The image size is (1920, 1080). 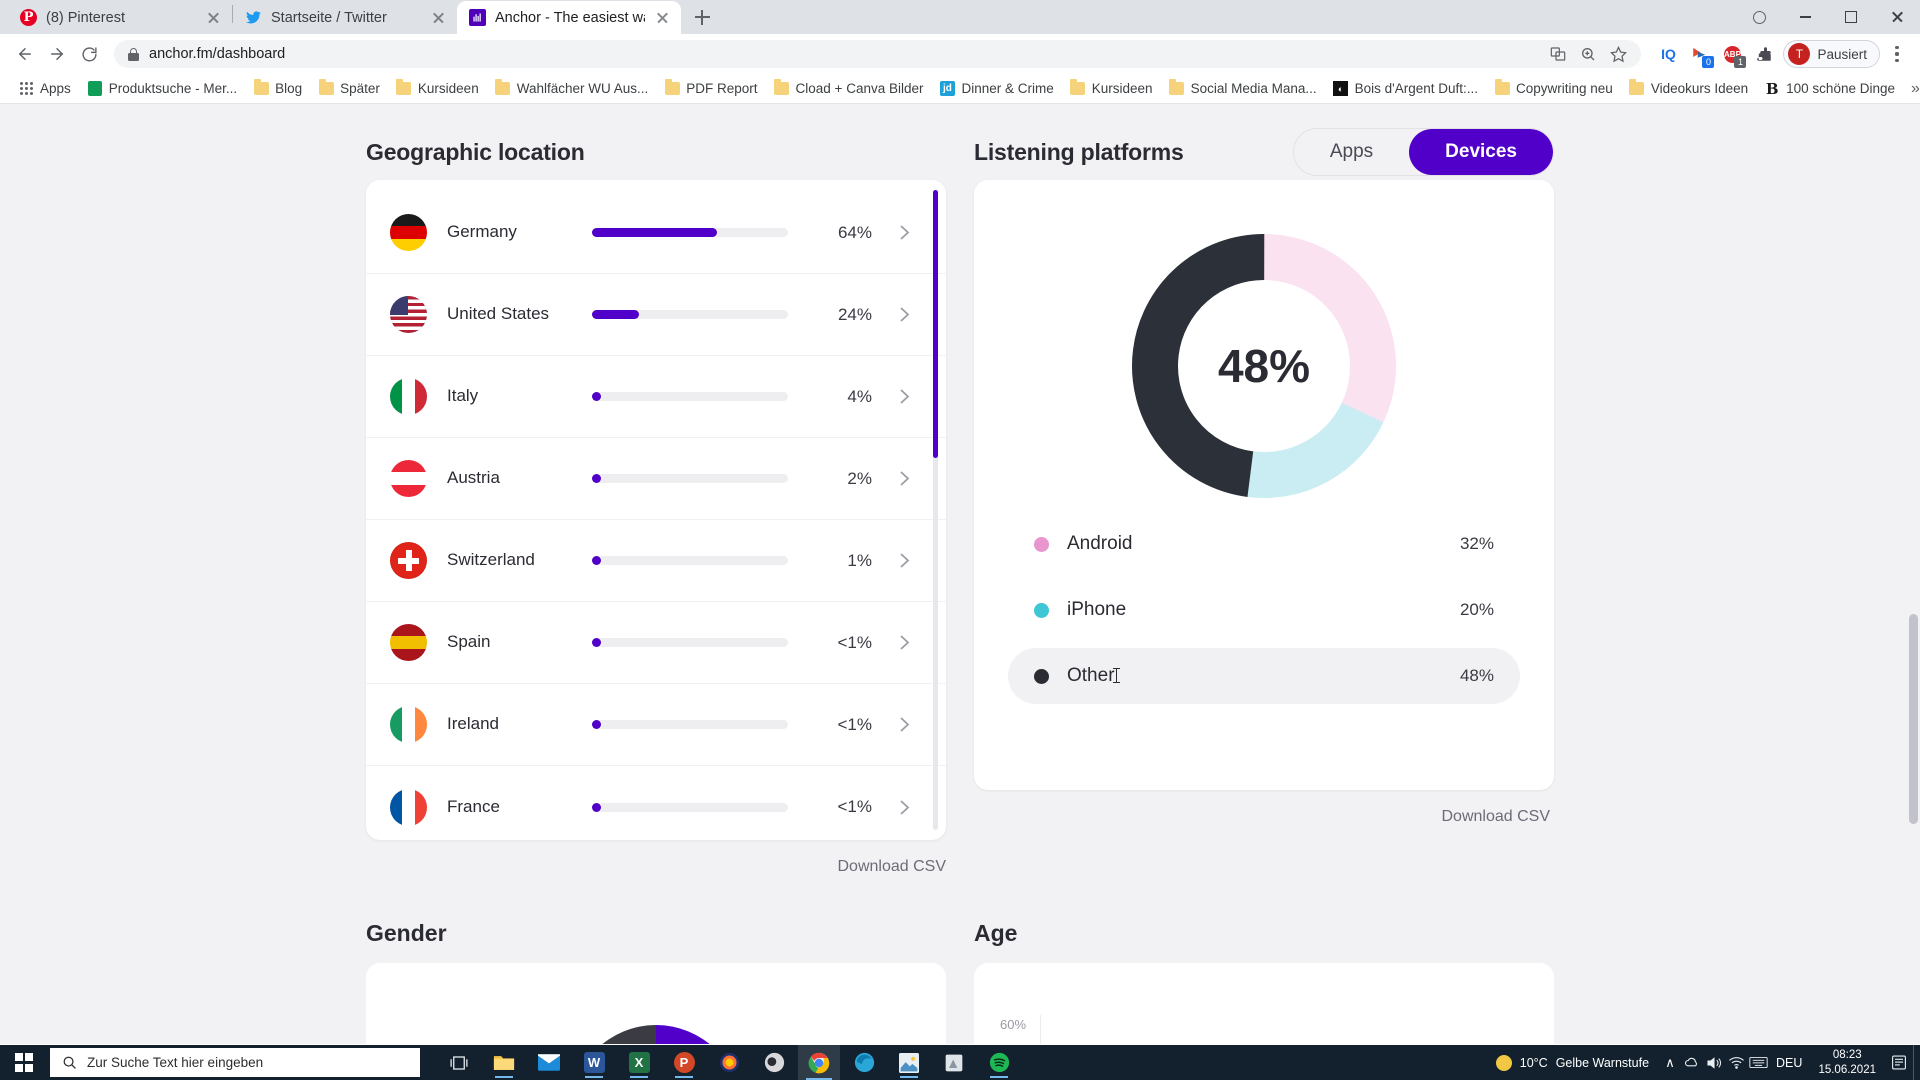 What do you see at coordinates (1831, 54) in the screenshot?
I see `profile-button: T Pausiert` at bounding box center [1831, 54].